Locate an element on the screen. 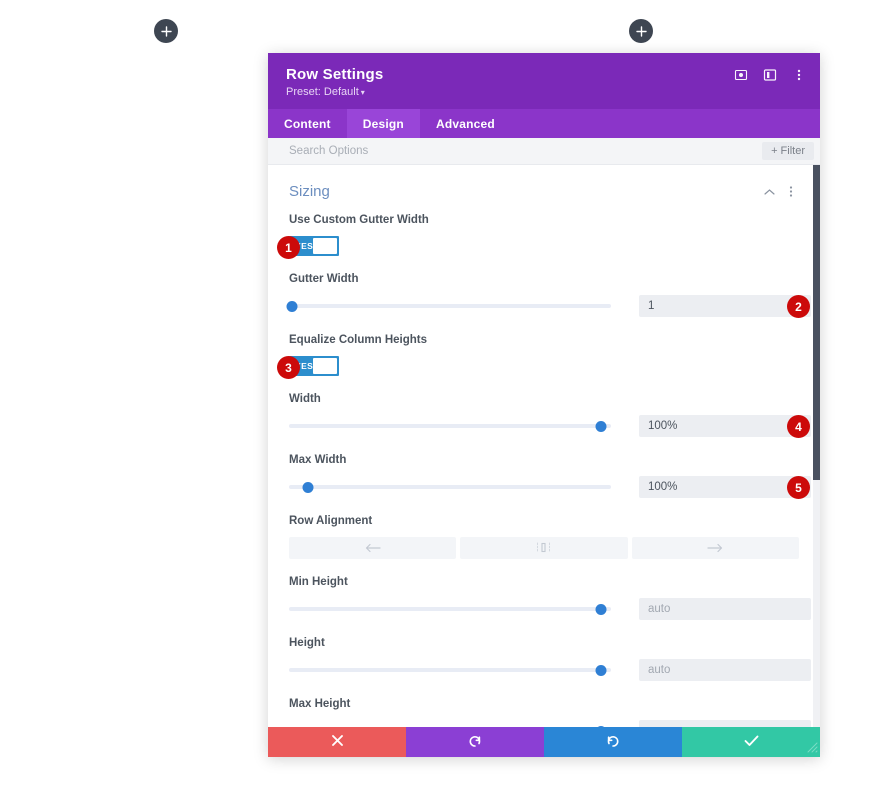 This screenshot has height=812, width=880. annotation-badge-3: 3 is located at coordinates (288, 367).